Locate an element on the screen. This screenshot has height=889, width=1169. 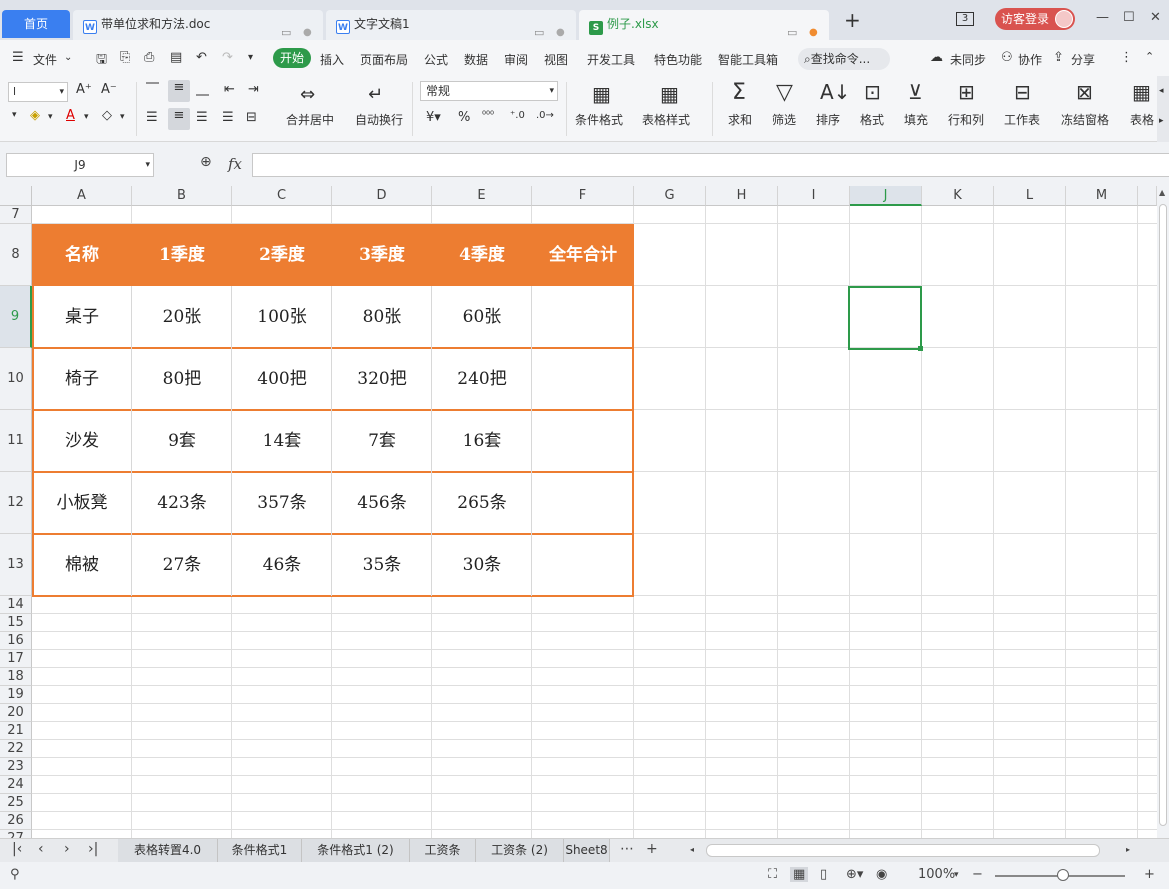
export-icon: ⎘ is located at coordinates (125, 57).